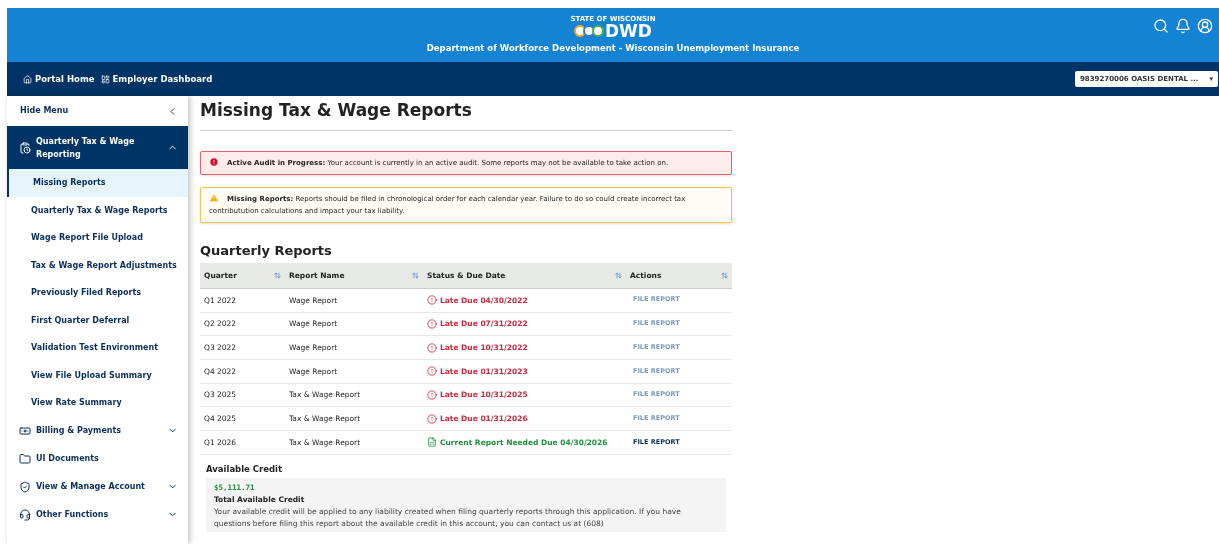  I want to click on menu-item: Wage Report File Upload, so click(97, 238).